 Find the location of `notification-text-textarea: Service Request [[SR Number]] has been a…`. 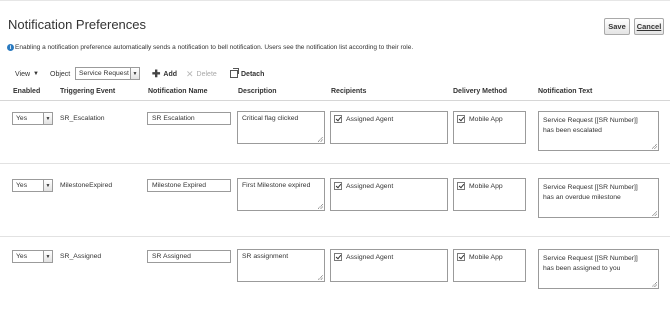

notification-text-textarea: Service Request [[SR Number]] has been a… is located at coordinates (598, 269).